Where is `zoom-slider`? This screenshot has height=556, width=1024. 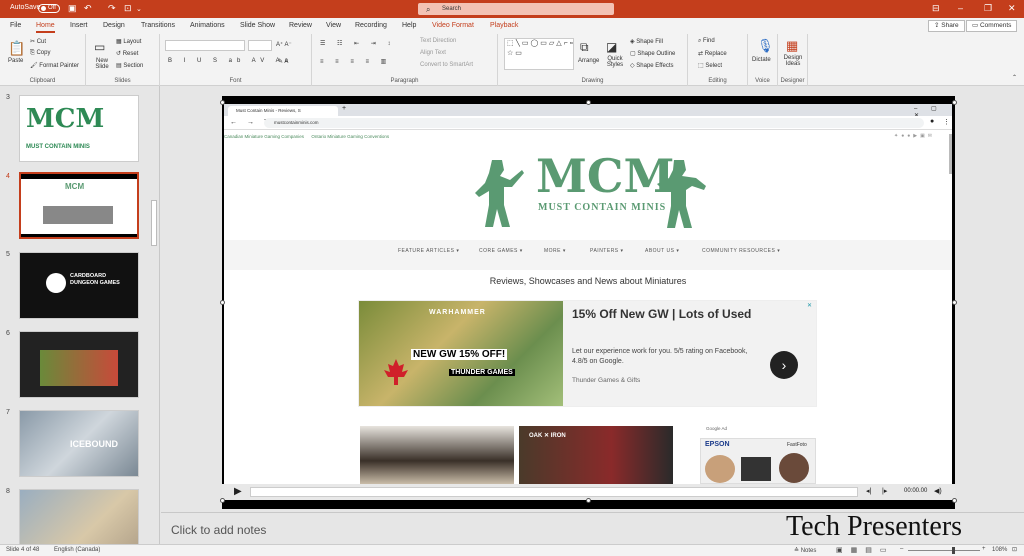 zoom-slider is located at coordinates (944, 550).